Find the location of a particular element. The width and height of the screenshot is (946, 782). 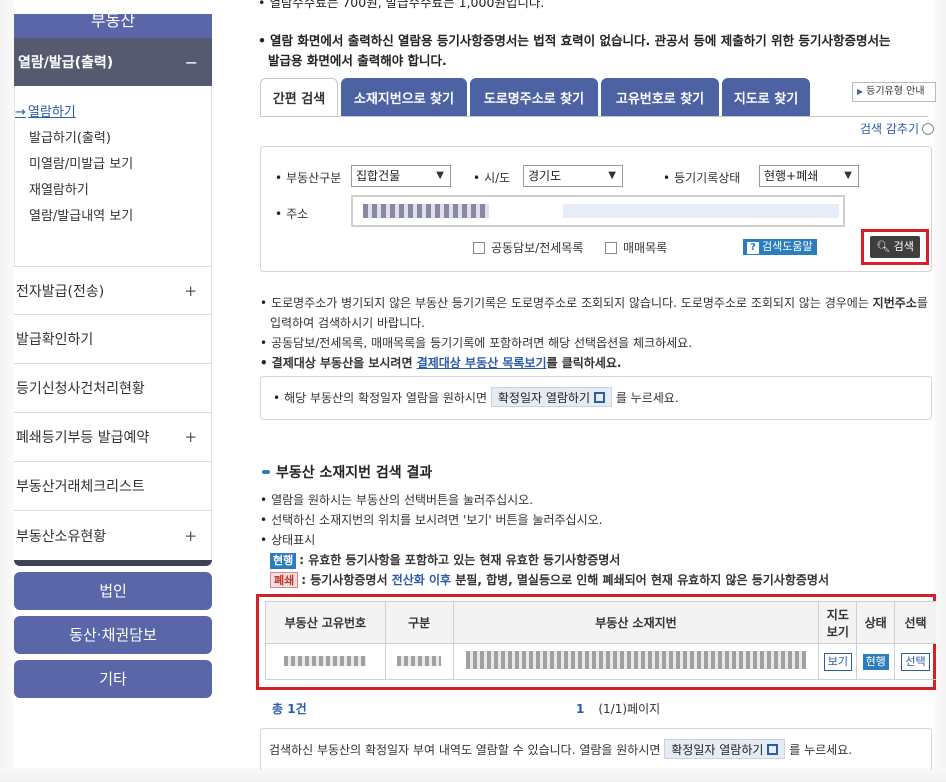

note-fee: • 열람수수료는 700원, 발급수수료는 1,000원입니다. is located at coordinates (401, 5).